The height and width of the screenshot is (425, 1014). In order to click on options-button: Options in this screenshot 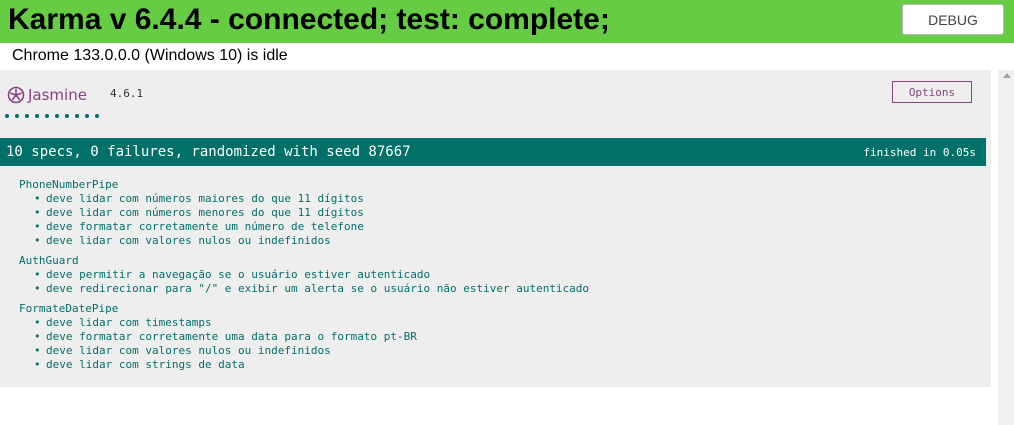, I will do `click(932, 92)`.